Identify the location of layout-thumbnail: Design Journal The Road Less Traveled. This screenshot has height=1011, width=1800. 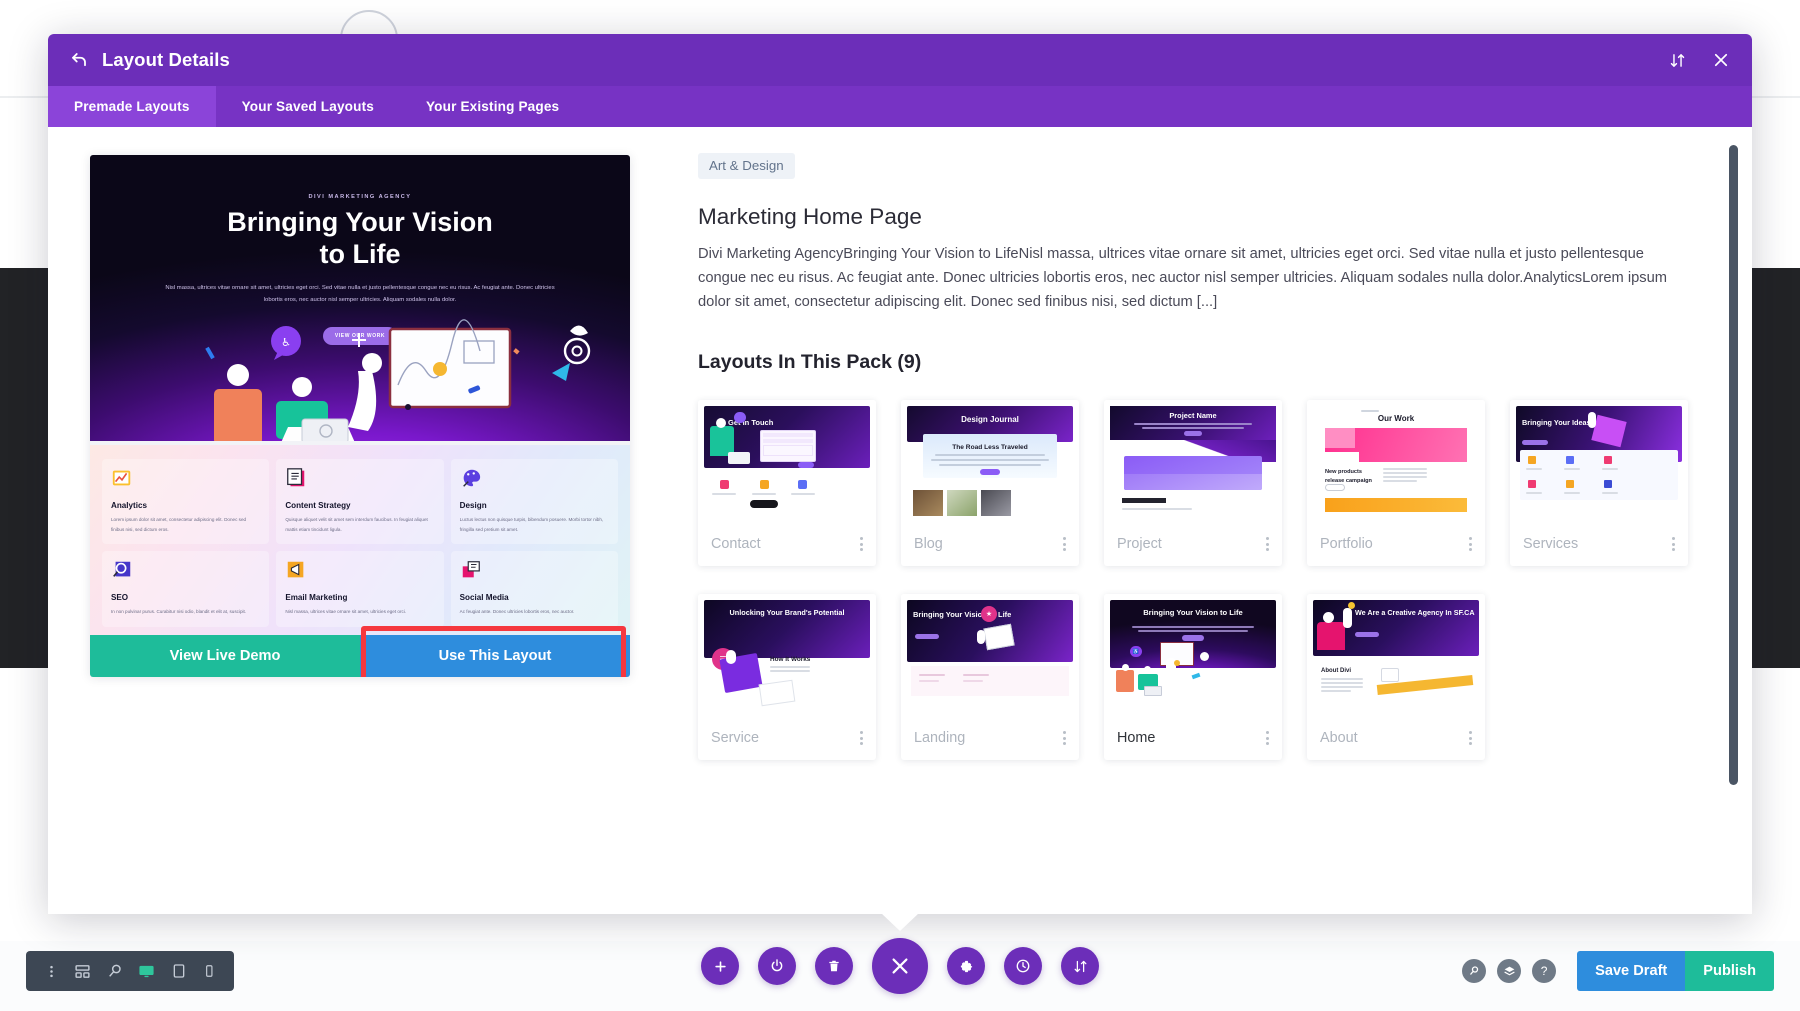
(990, 461).